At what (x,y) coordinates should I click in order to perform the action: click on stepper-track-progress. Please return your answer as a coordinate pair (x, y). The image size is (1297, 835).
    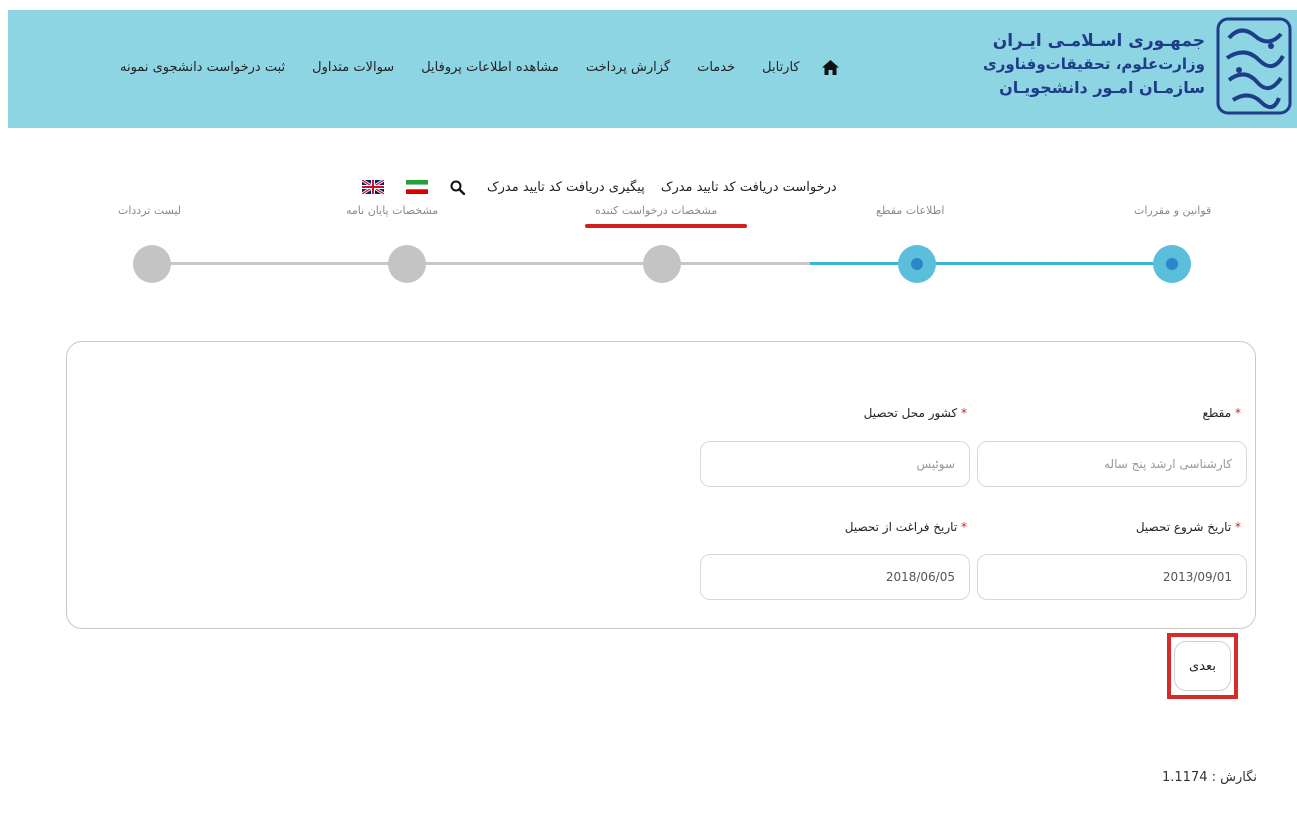
    Looking at the image, I should click on (991, 263).